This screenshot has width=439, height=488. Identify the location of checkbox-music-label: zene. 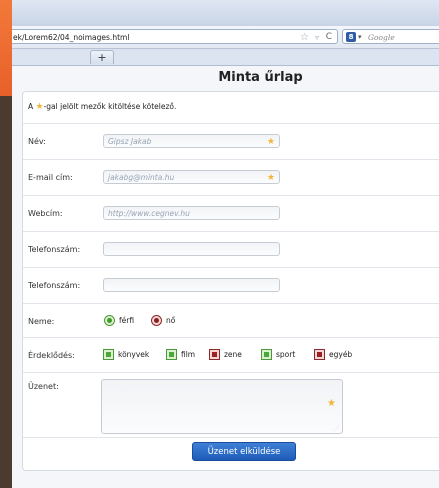
(233, 354).